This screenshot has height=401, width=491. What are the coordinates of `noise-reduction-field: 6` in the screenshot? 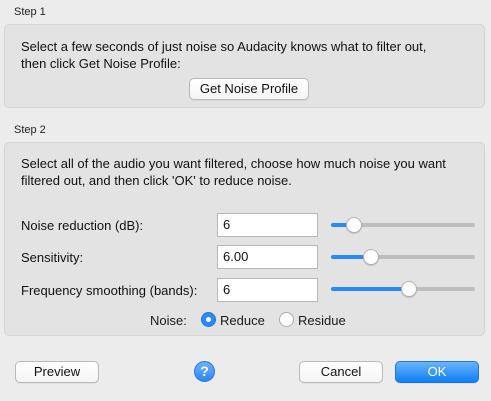 It's located at (267, 225).